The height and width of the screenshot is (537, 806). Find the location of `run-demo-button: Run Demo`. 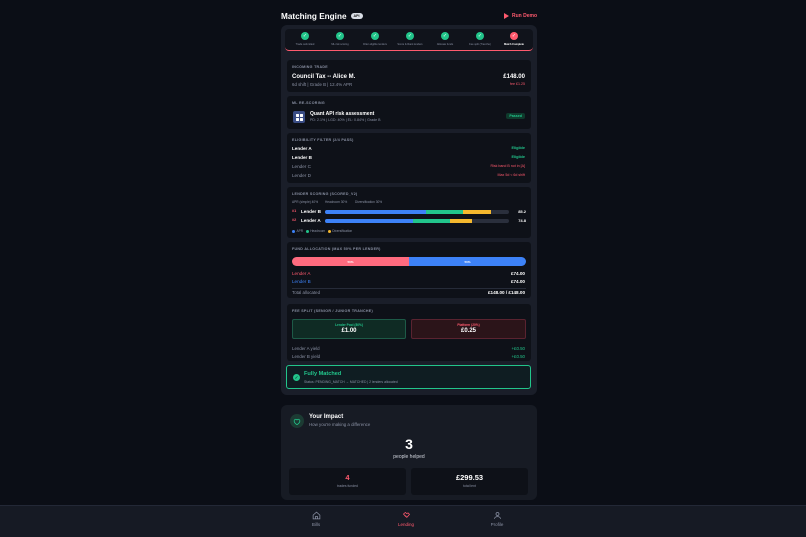

run-demo-button: Run Demo is located at coordinates (520, 16).